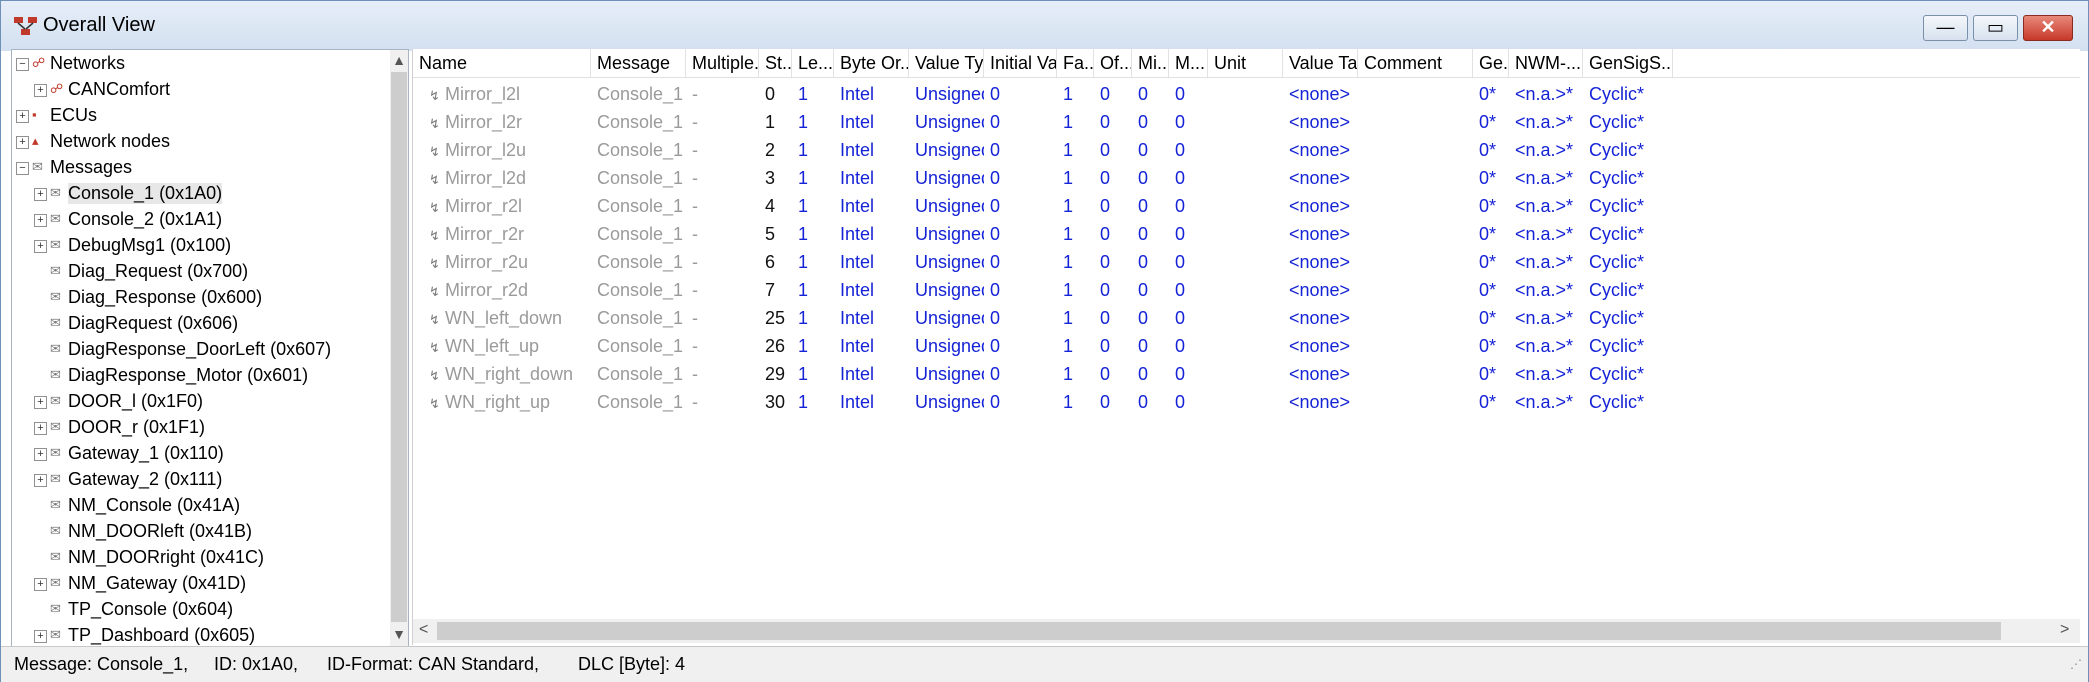 The width and height of the screenshot is (2089, 682). I want to click on table-cell: 29, so click(778, 374).